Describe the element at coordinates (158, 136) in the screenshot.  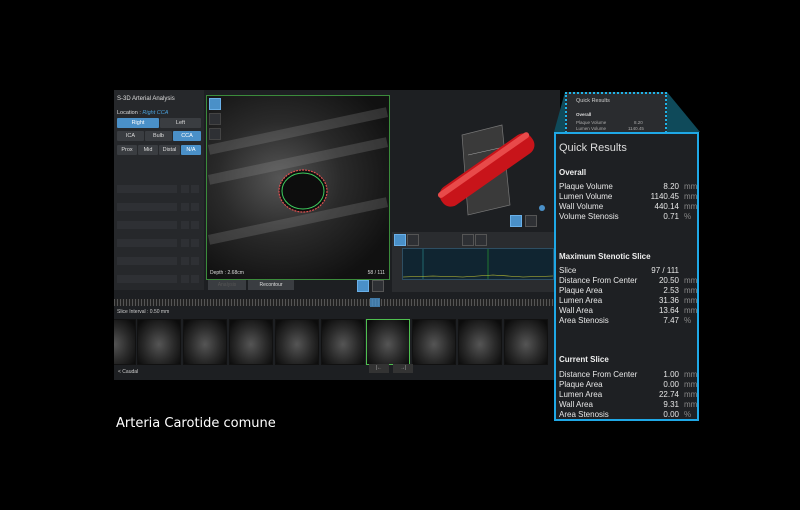
I see `bulb-button: Bulb` at that location.